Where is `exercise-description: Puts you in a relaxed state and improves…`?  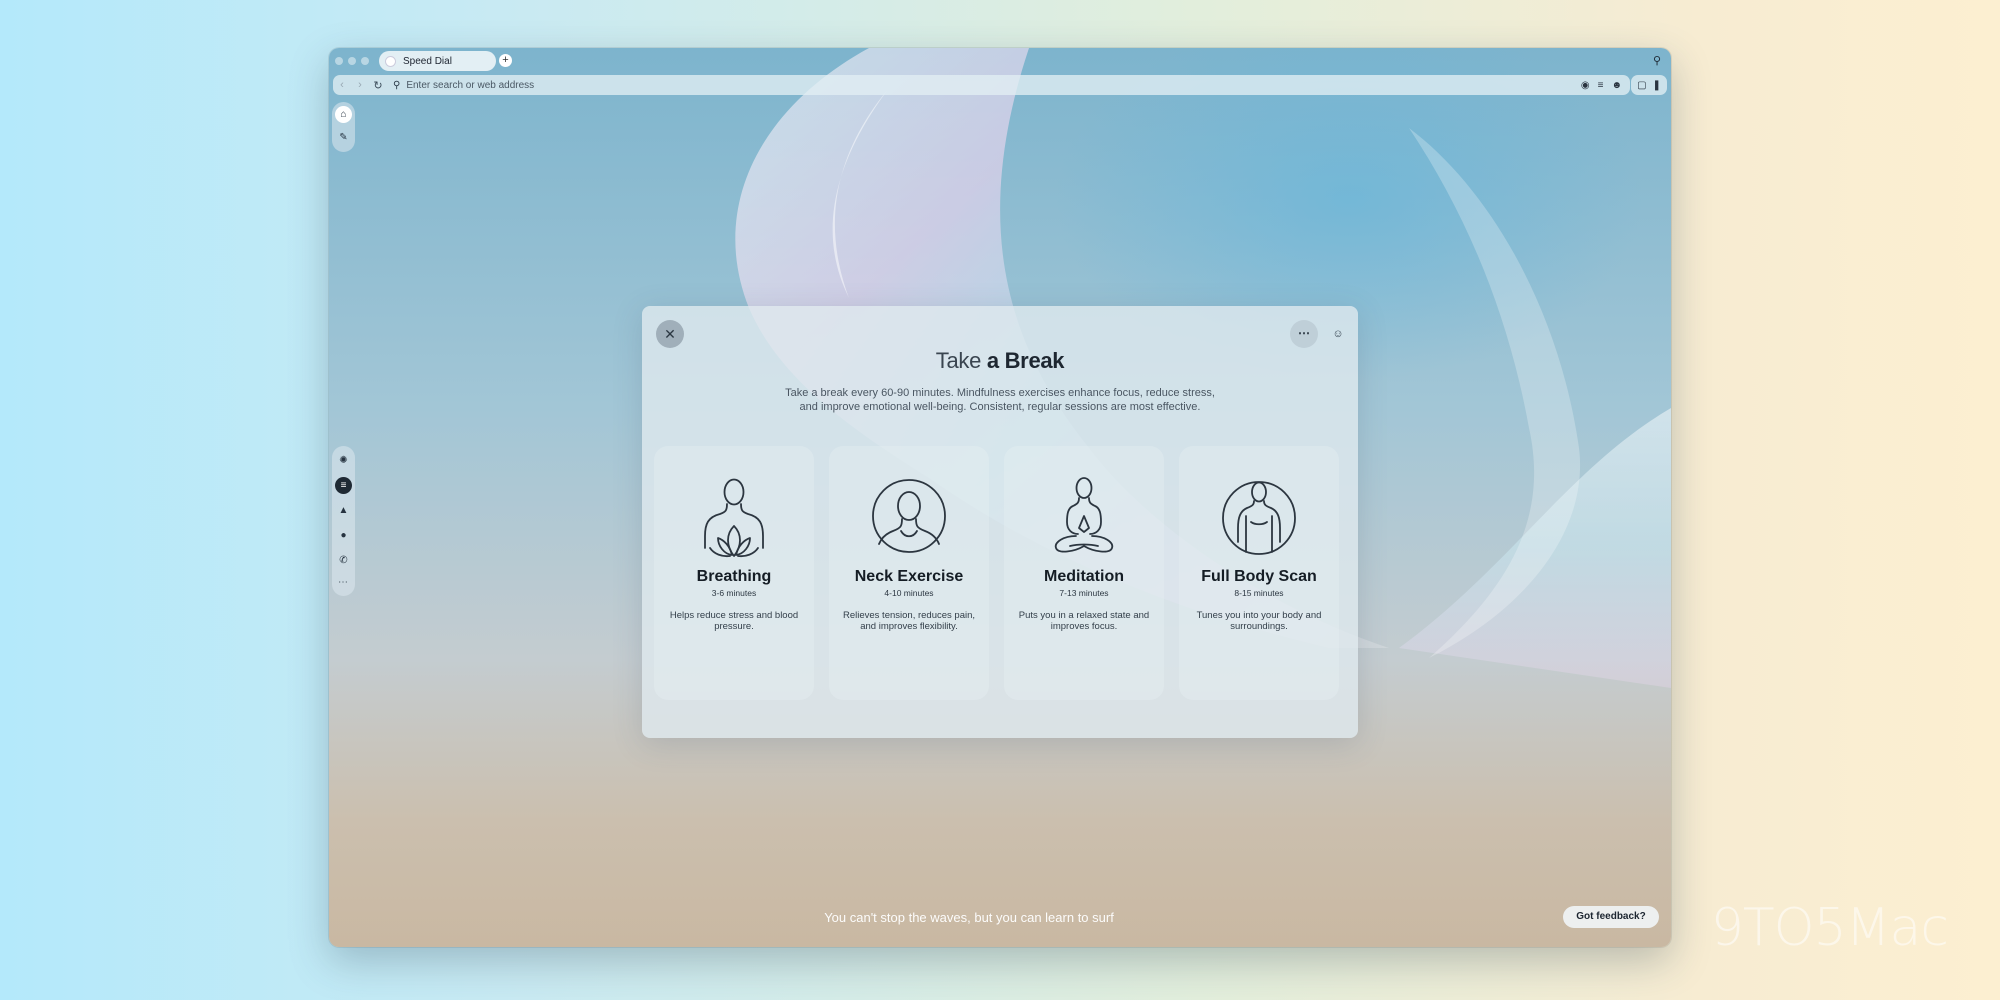
exercise-description: Puts you in a relaxed state and improves… is located at coordinates (1084, 621).